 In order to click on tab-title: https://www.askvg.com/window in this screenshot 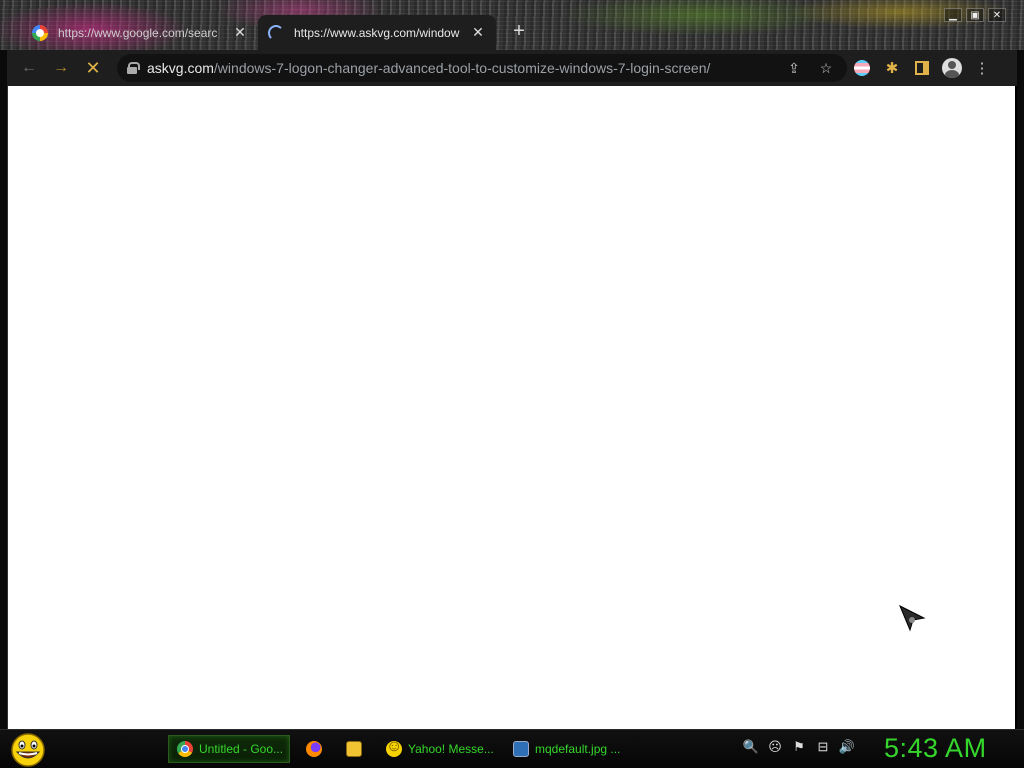, I will do `click(377, 32)`.